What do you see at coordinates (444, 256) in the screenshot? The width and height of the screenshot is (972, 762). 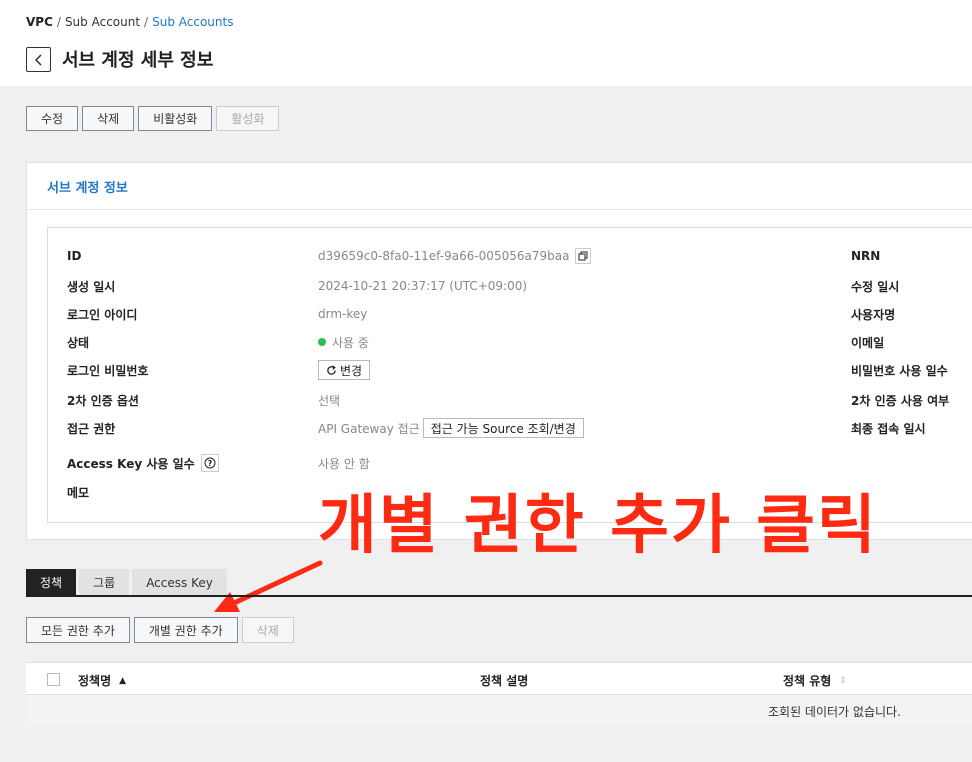 I see `id-value: d39659c0-8fa0-11ef-9a66-005056a79baa` at bounding box center [444, 256].